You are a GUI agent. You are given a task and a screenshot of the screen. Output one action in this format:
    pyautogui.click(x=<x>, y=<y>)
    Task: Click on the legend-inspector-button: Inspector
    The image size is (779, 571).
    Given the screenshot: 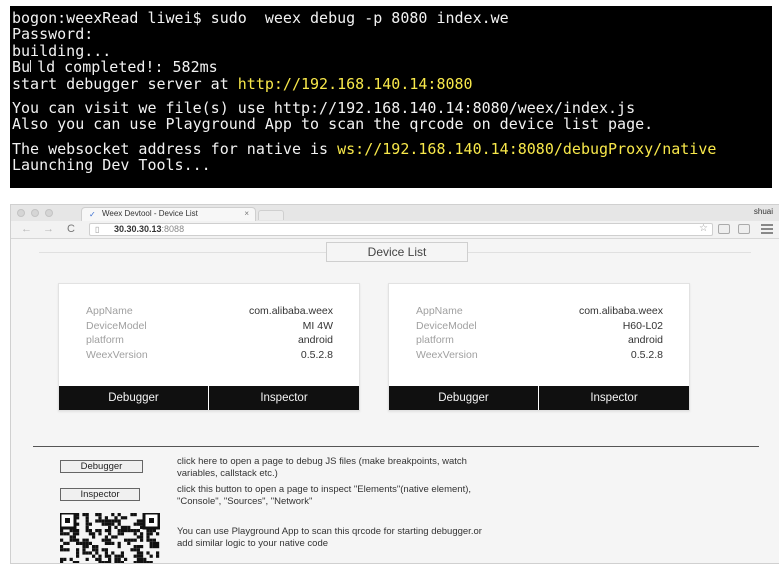 What is the action you would take?
    pyautogui.click(x=100, y=494)
    